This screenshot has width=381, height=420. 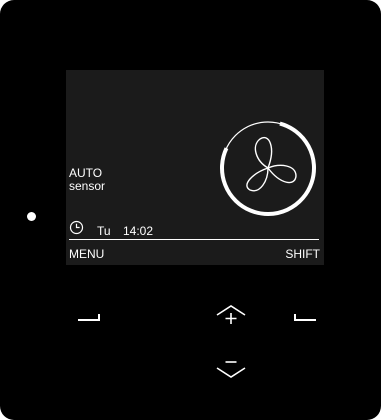 What do you see at coordinates (89, 317) in the screenshot?
I see `left-softkey-icon` at bounding box center [89, 317].